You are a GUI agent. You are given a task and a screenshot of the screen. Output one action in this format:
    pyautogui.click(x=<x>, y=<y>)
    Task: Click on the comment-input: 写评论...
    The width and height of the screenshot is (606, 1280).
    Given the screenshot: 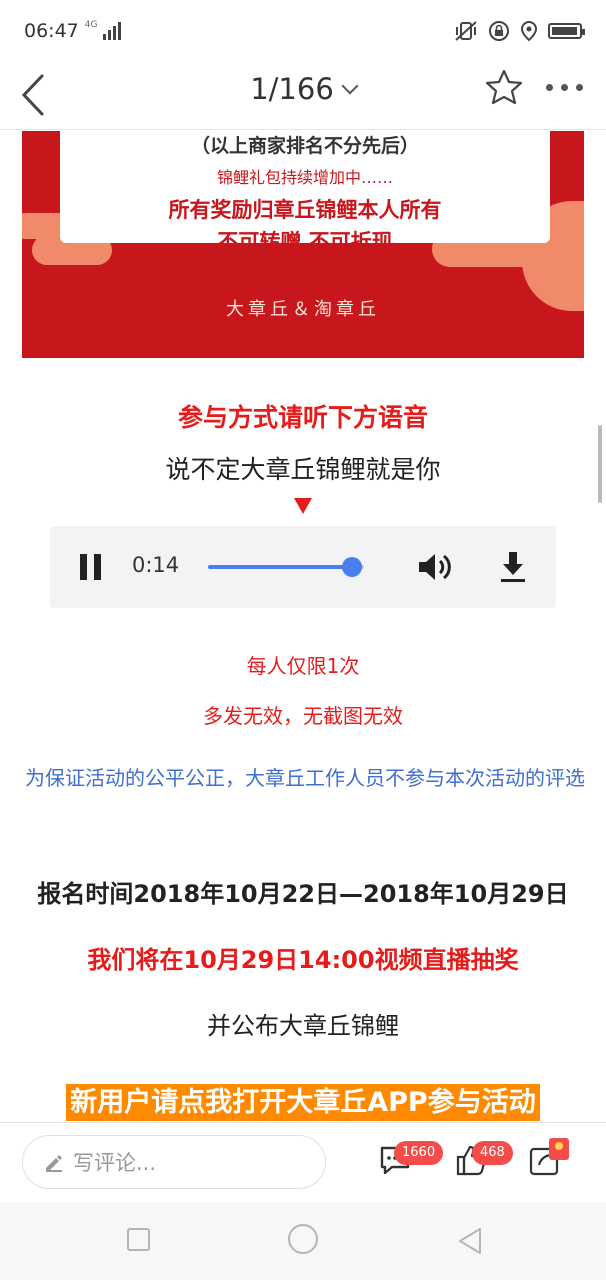 What is the action you would take?
    pyautogui.click(x=174, y=1162)
    